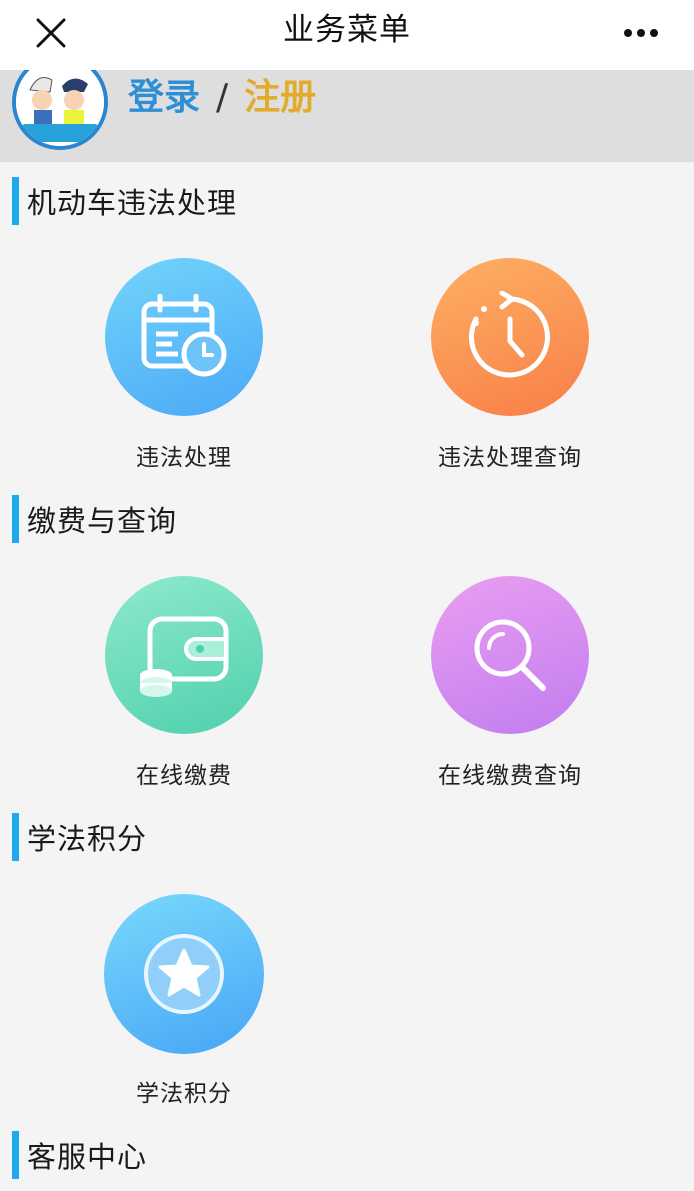  What do you see at coordinates (102, 521) in the screenshot?
I see `section-title-text: 缴费与查询` at bounding box center [102, 521].